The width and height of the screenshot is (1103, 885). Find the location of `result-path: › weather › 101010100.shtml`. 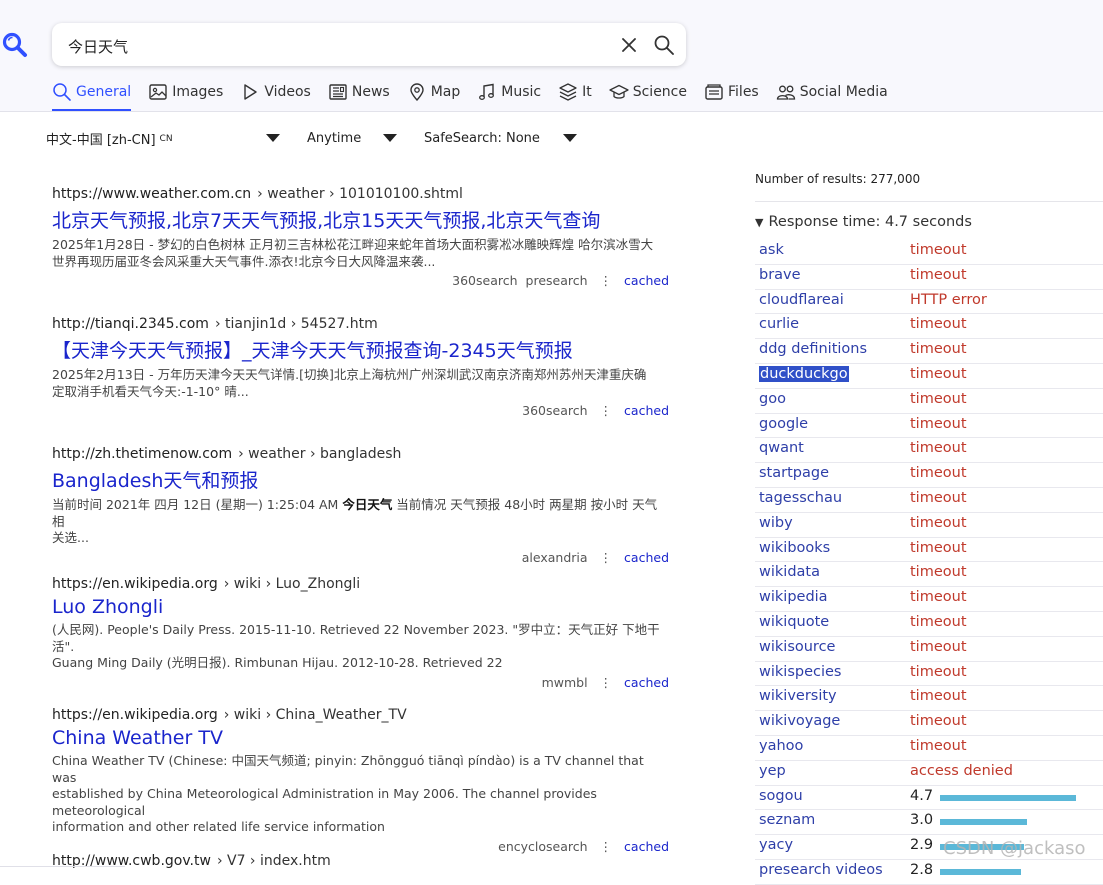

result-path: › weather › 101010100.shtml is located at coordinates (360, 194).